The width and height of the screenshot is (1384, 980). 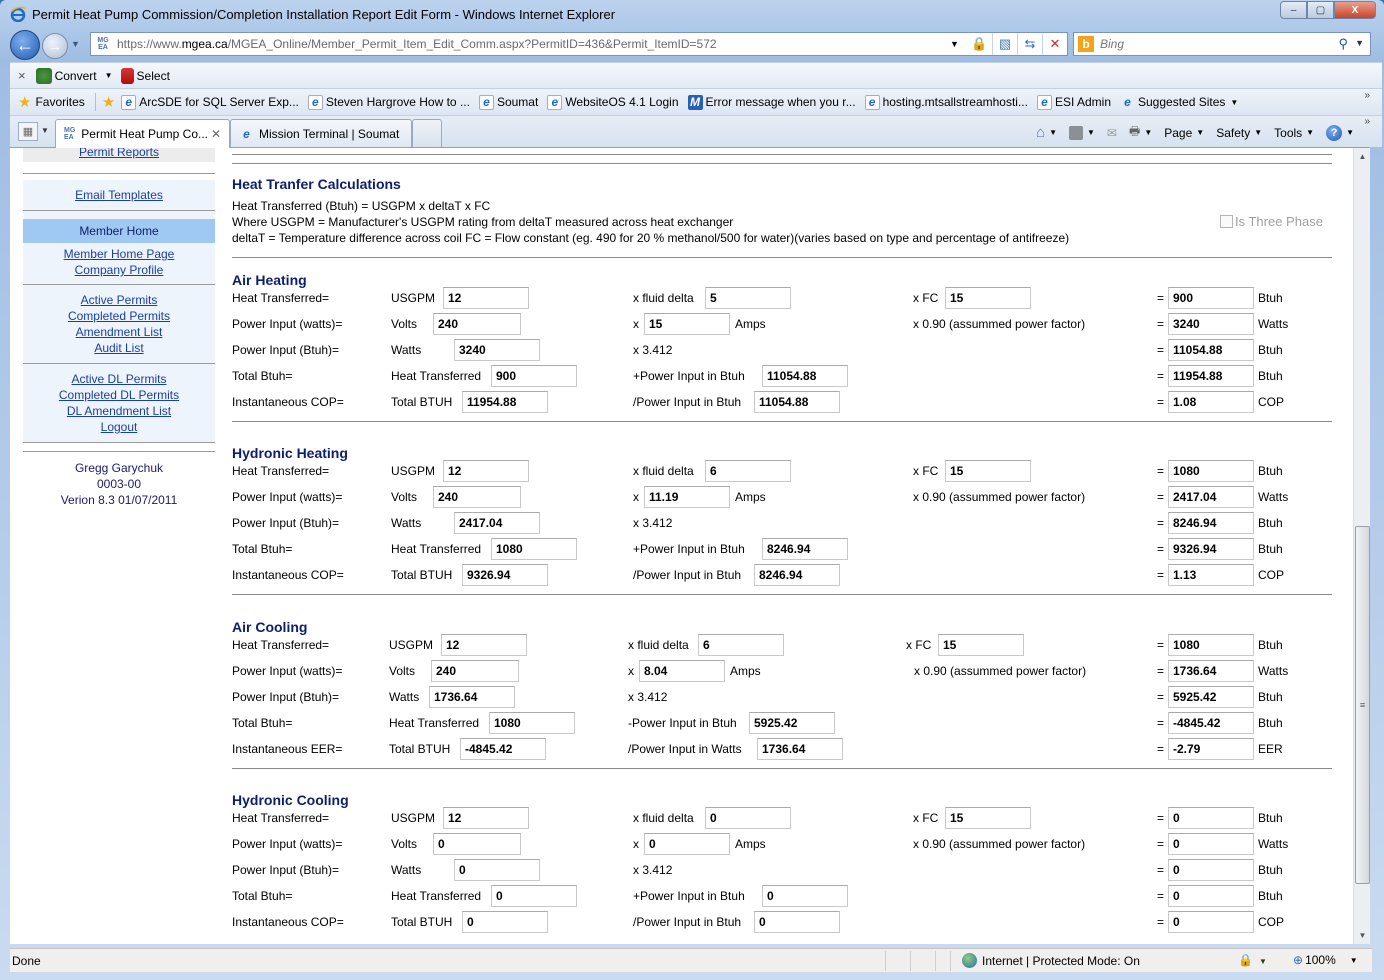 I want to click on favorite-link: e ESI Admin, so click(x=1073, y=102).